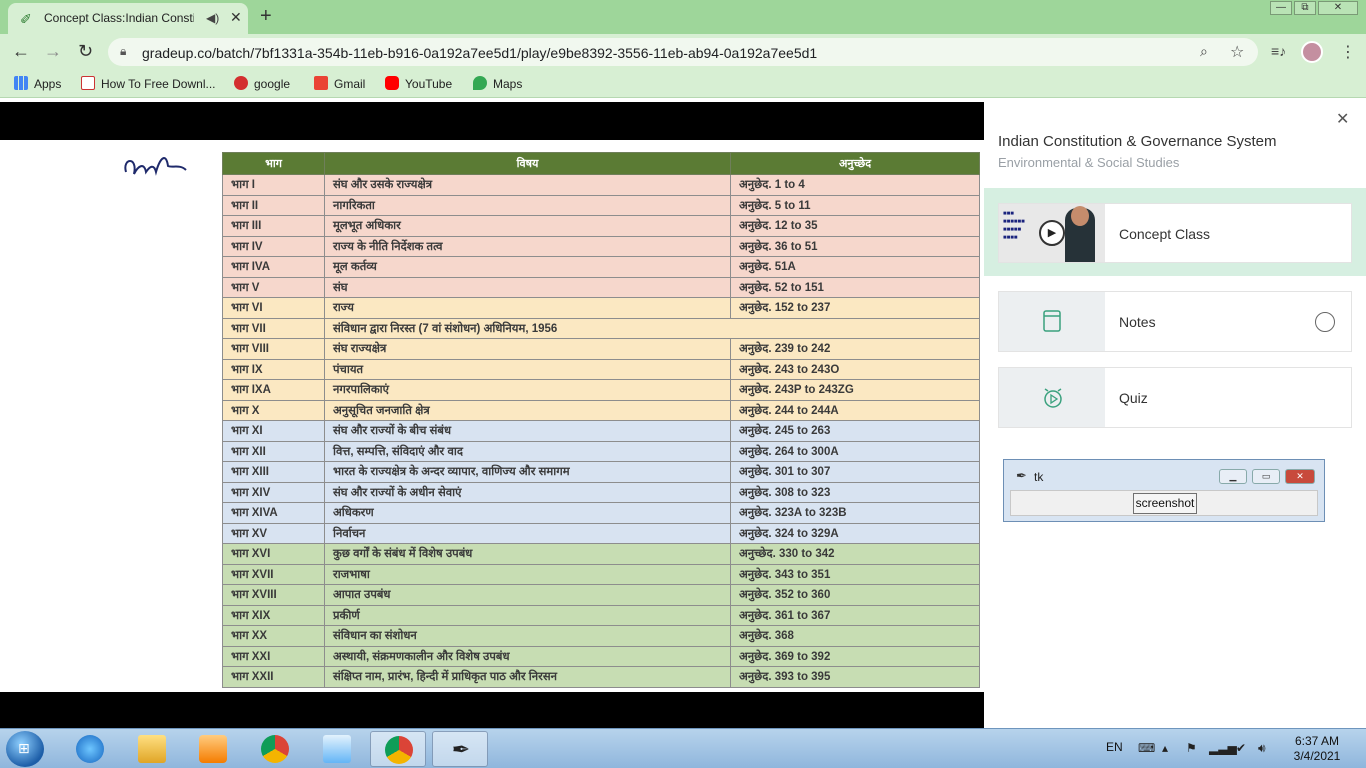 Image resolution: width=1366 pixels, height=768 pixels. I want to click on language-indicator: EN, so click(1114, 747).